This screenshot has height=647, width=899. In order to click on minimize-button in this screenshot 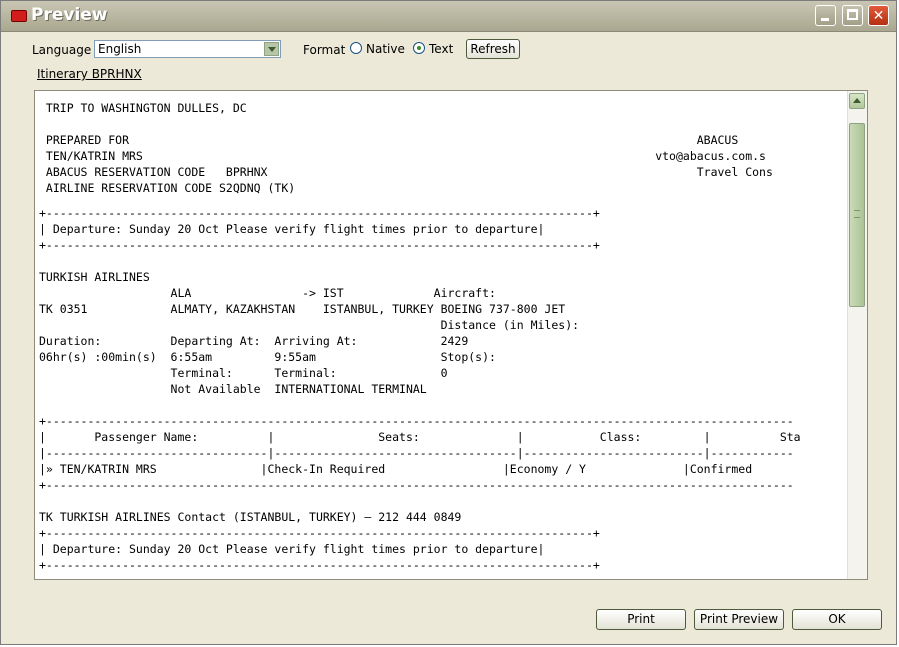, I will do `click(825, 15)`.